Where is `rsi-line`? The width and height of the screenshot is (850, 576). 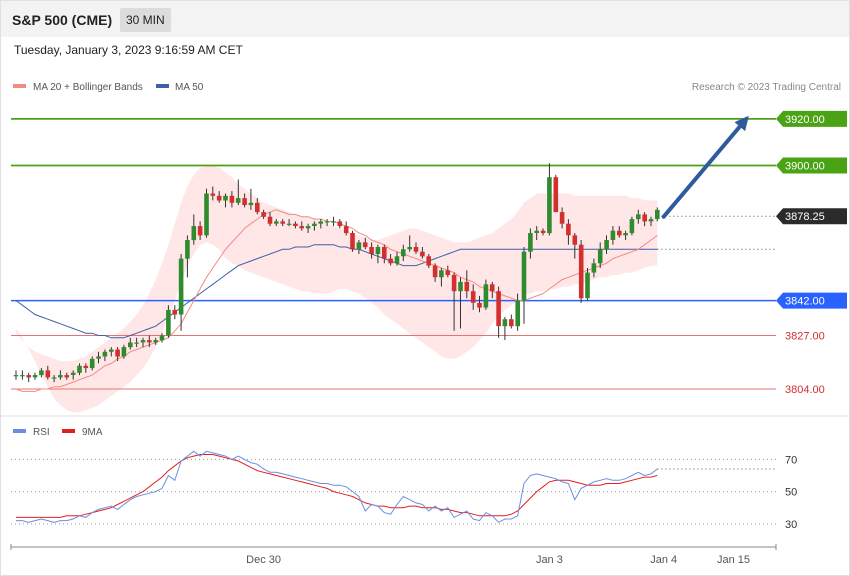 rsi-line is located at coordinates (337, 486).